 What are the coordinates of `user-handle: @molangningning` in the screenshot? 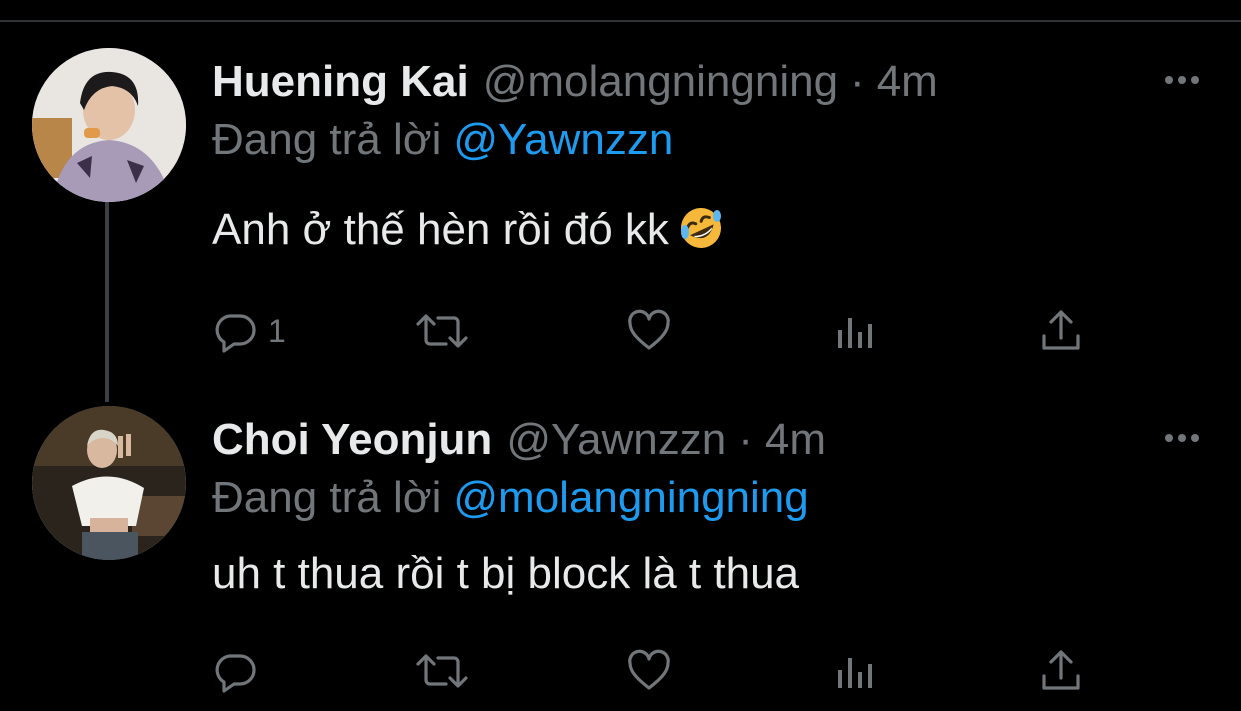 It's located at (660, 81).